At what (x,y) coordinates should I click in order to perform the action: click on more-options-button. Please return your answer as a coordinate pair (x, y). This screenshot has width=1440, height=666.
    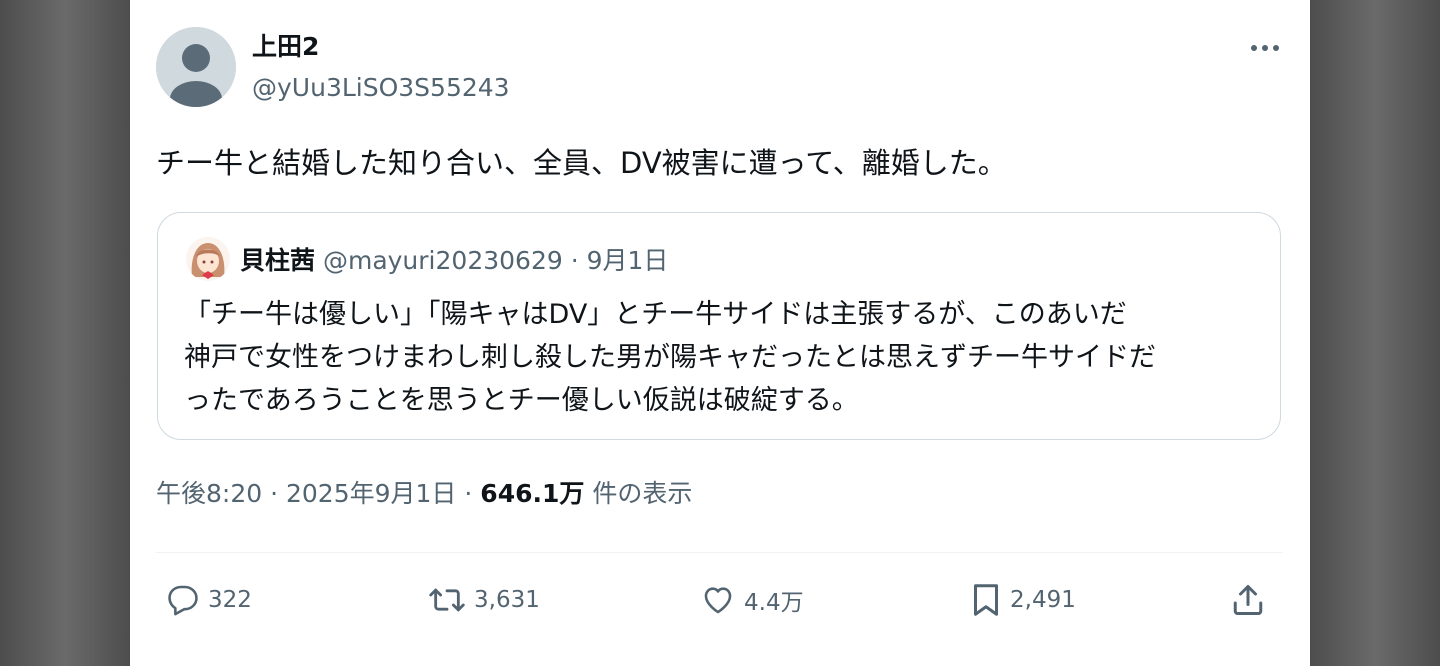
    Looking at the image, I should click on (1265, 48).